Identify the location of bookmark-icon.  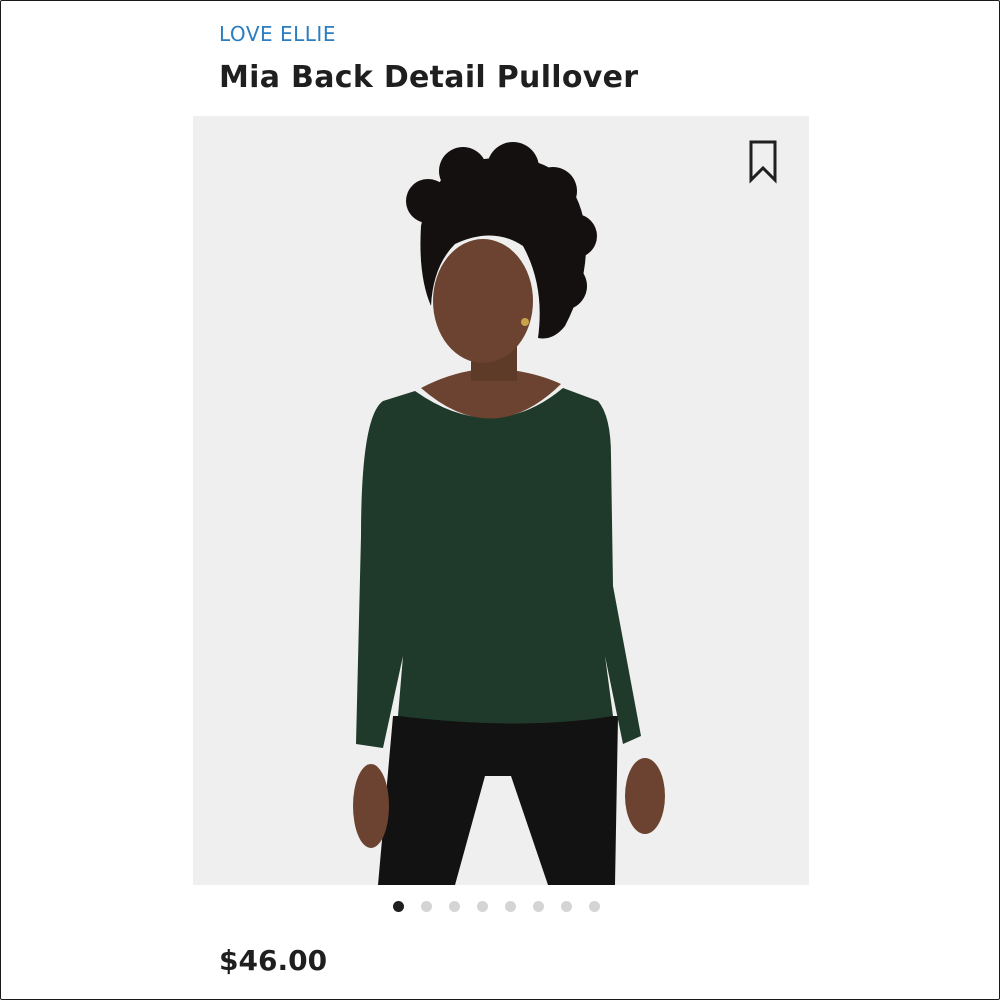
(763, 162).